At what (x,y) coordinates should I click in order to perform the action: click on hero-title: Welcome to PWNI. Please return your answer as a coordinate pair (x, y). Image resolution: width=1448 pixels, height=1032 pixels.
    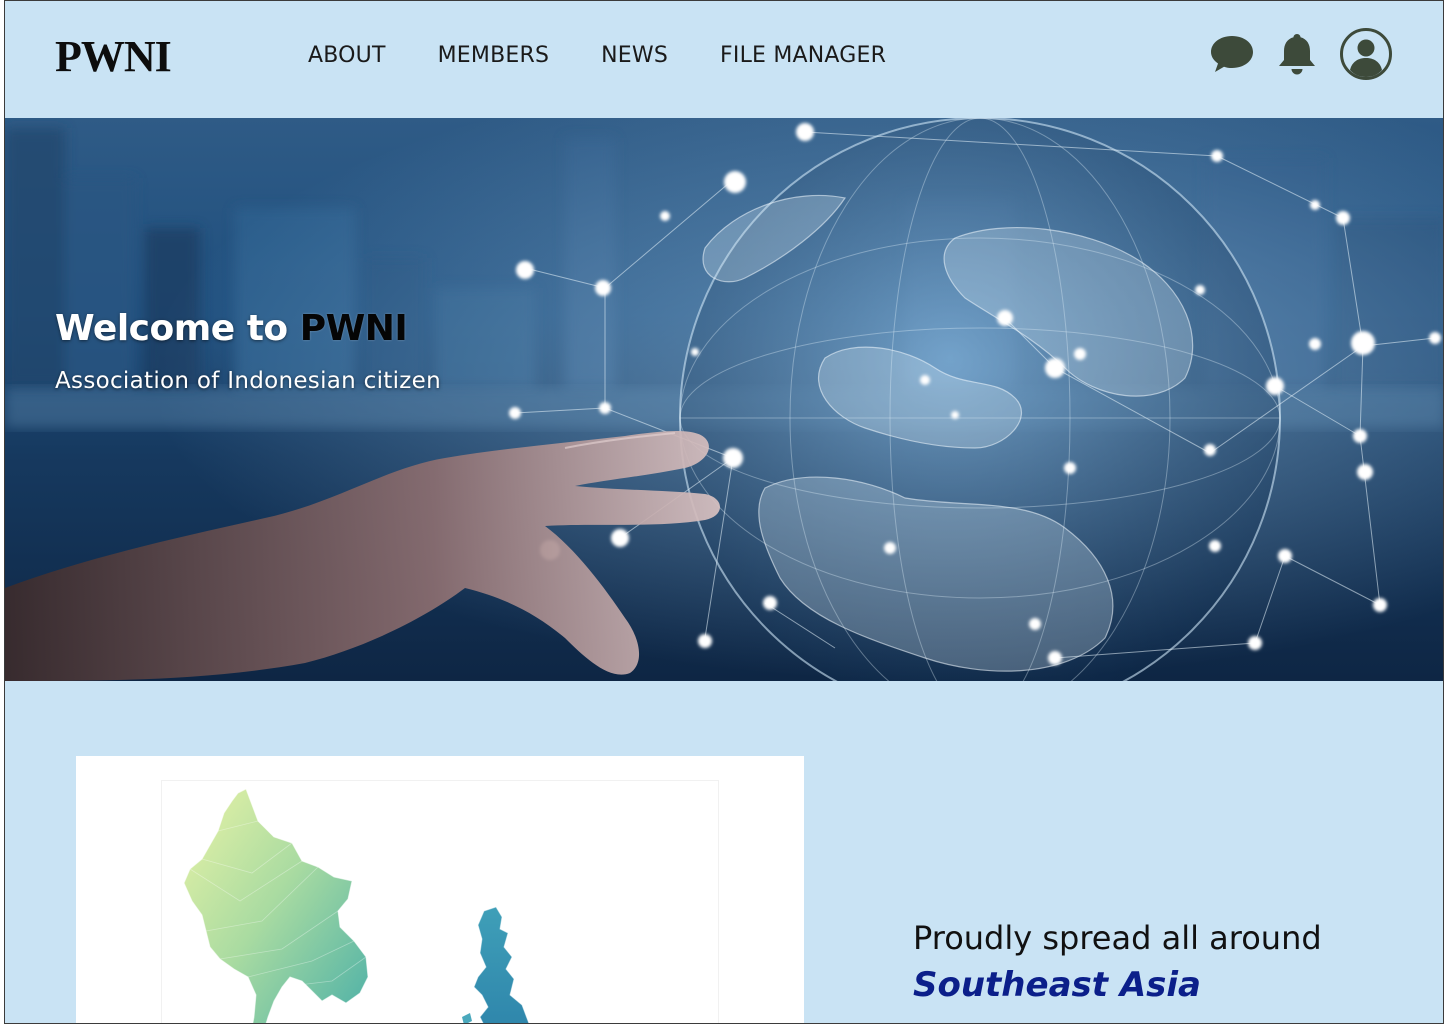
    Looking at the image, I should click on (231, 328).